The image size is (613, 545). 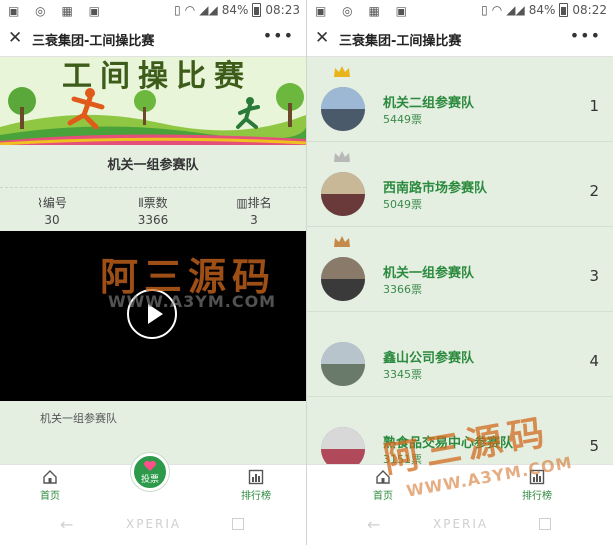 I want to click on list-item: 机关一组参赛队 3366票 3, so click(x=460, y=269).